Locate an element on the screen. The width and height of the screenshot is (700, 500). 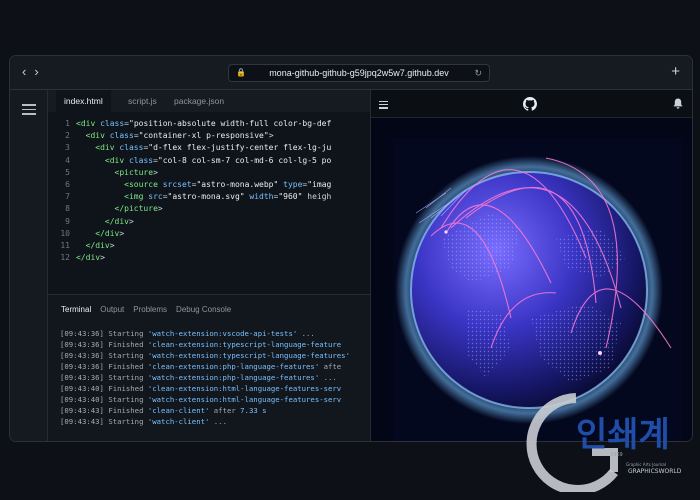
line-number: 1 is located at coordinates (67, 123).